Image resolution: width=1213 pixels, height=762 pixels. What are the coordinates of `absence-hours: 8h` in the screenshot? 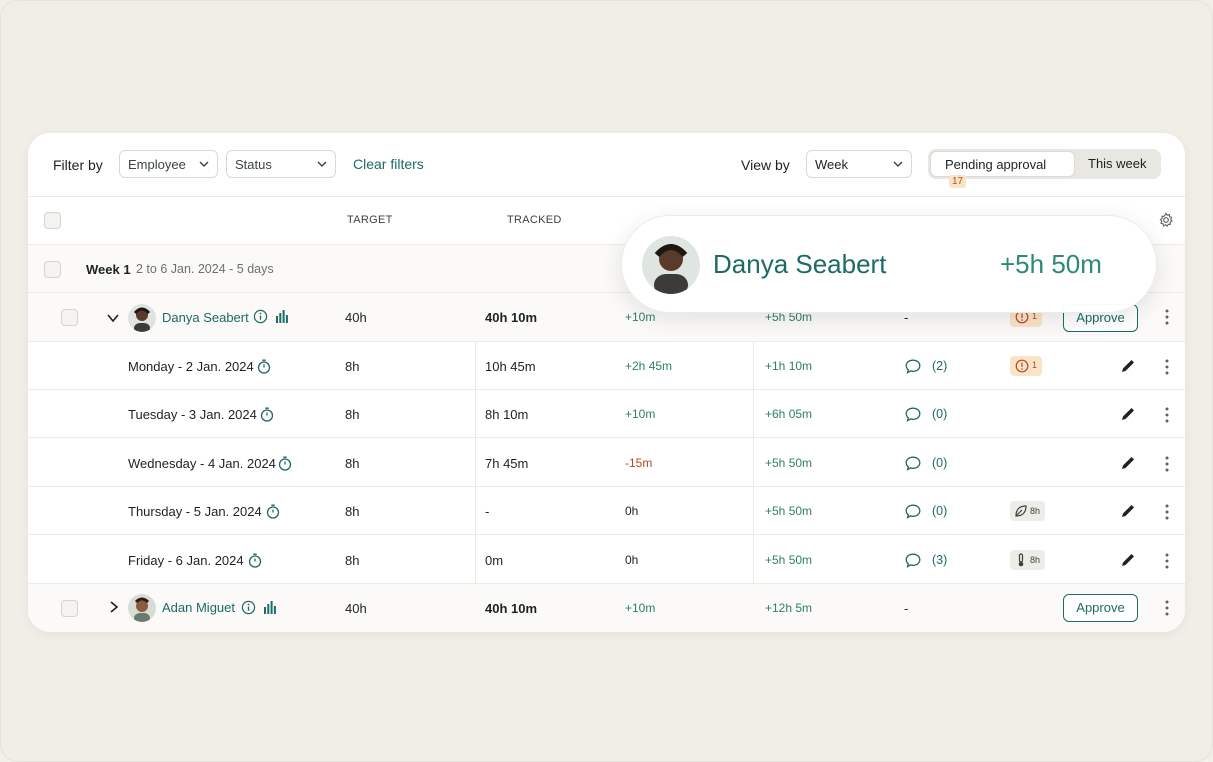 It's located at (1035, 560).